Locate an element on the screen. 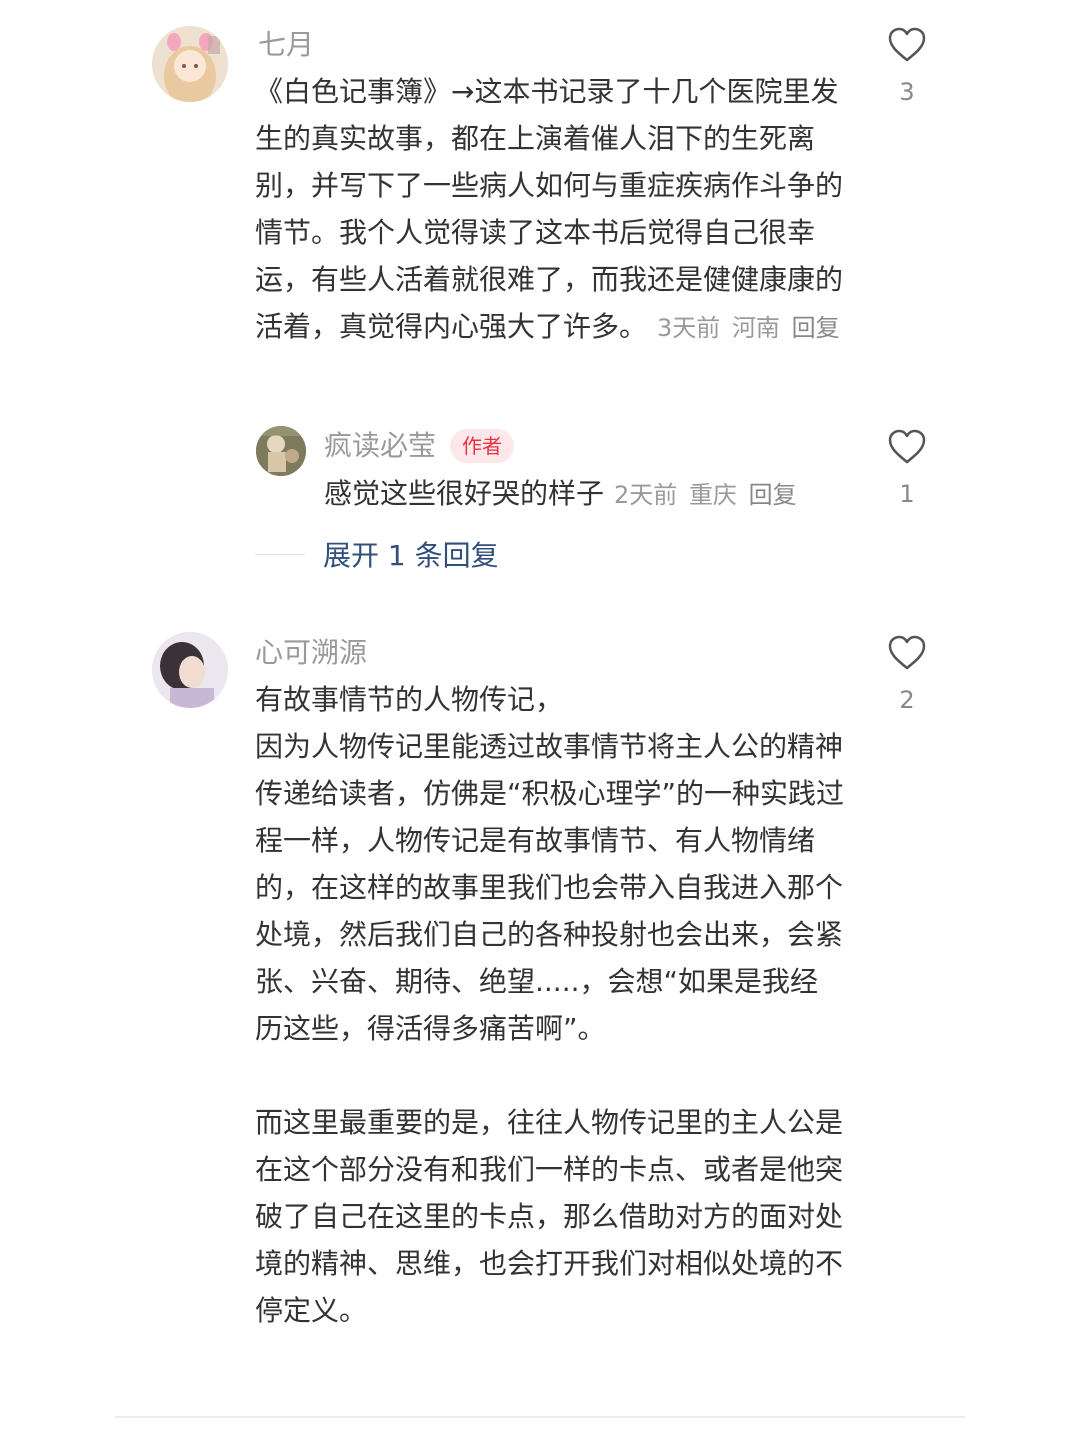 The image size is (1080, 1440). reply-meta: 2天前 重庆 回复 is located at coordinates (707, 495).